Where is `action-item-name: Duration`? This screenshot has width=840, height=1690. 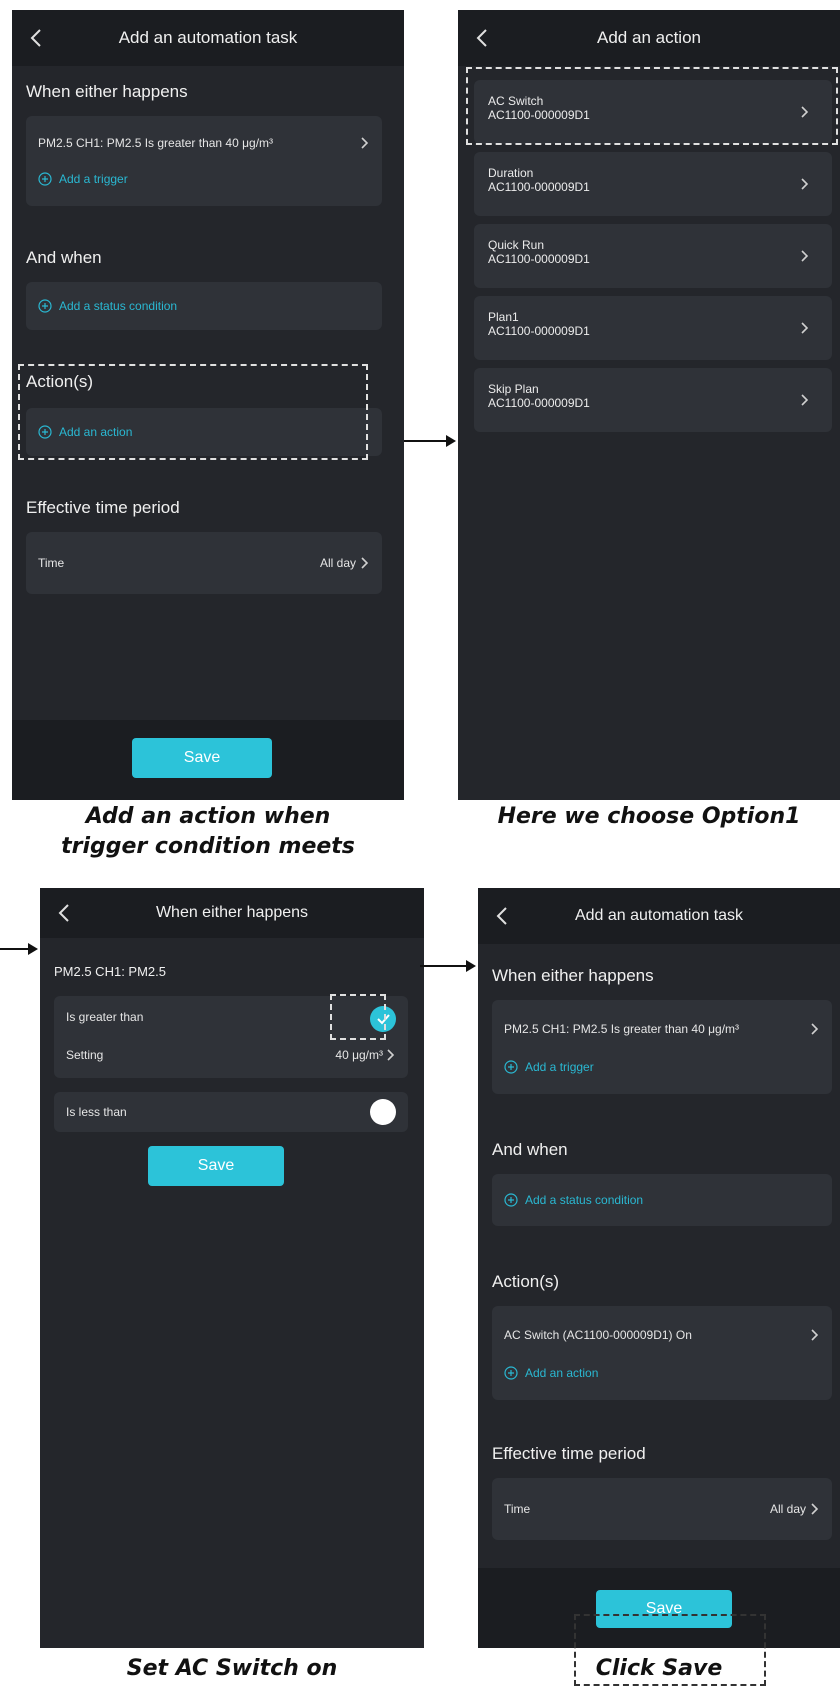
action-item-name: Duration is located at coordinates (511, 173).